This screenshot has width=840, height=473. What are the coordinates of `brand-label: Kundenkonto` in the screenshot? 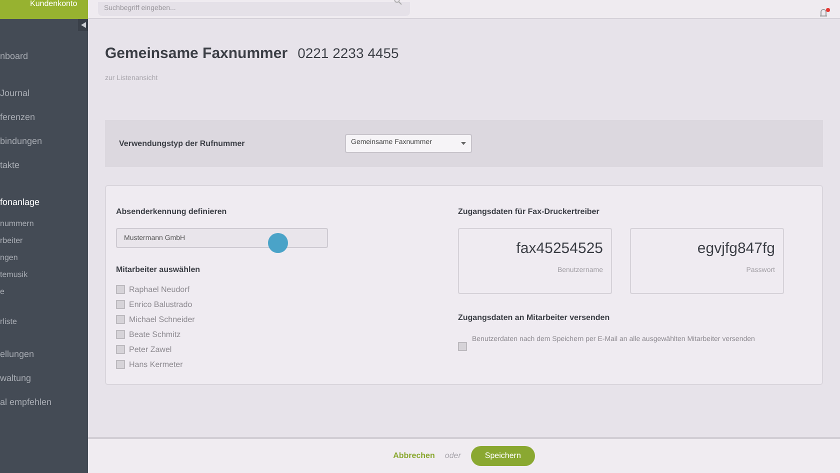 It's located at (54, 4).